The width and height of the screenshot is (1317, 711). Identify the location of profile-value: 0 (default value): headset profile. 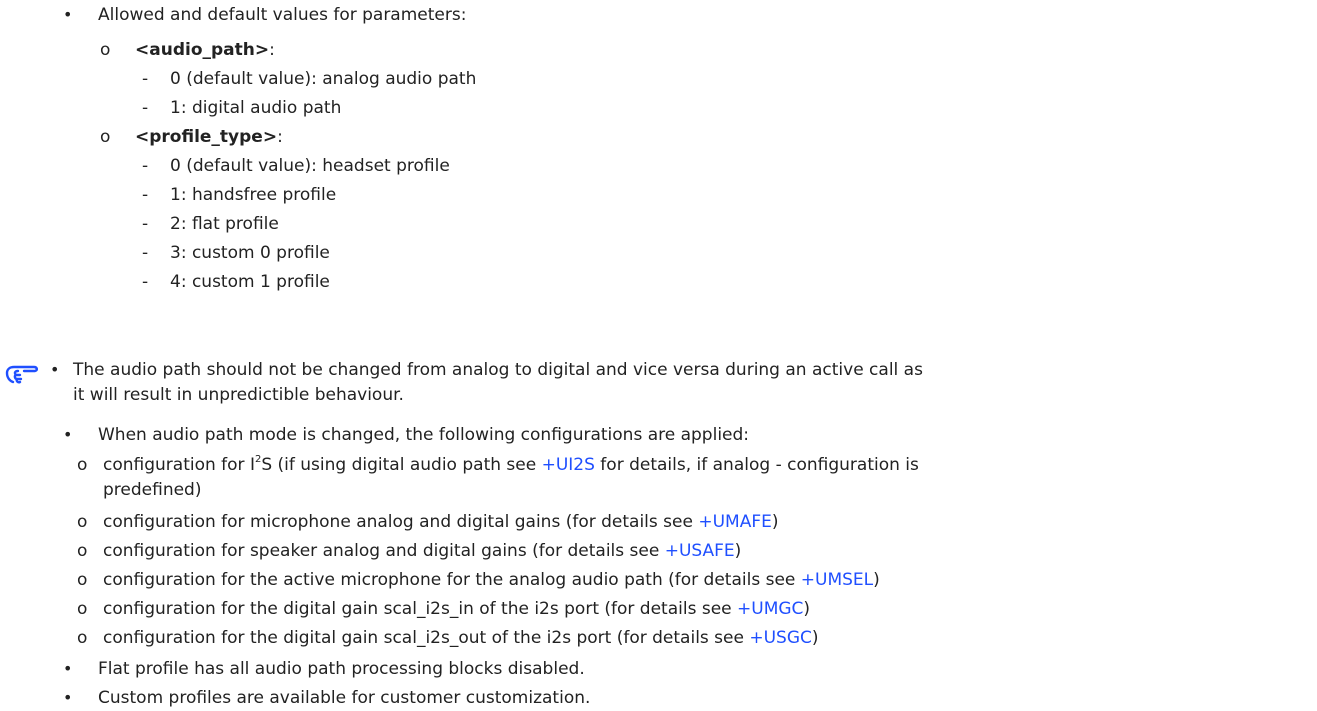
(310, 166).